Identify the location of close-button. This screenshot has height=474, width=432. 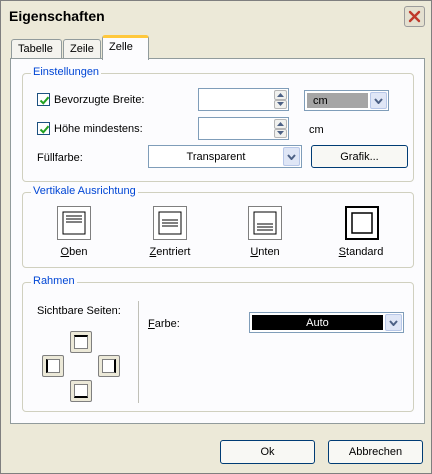
(414, 16).